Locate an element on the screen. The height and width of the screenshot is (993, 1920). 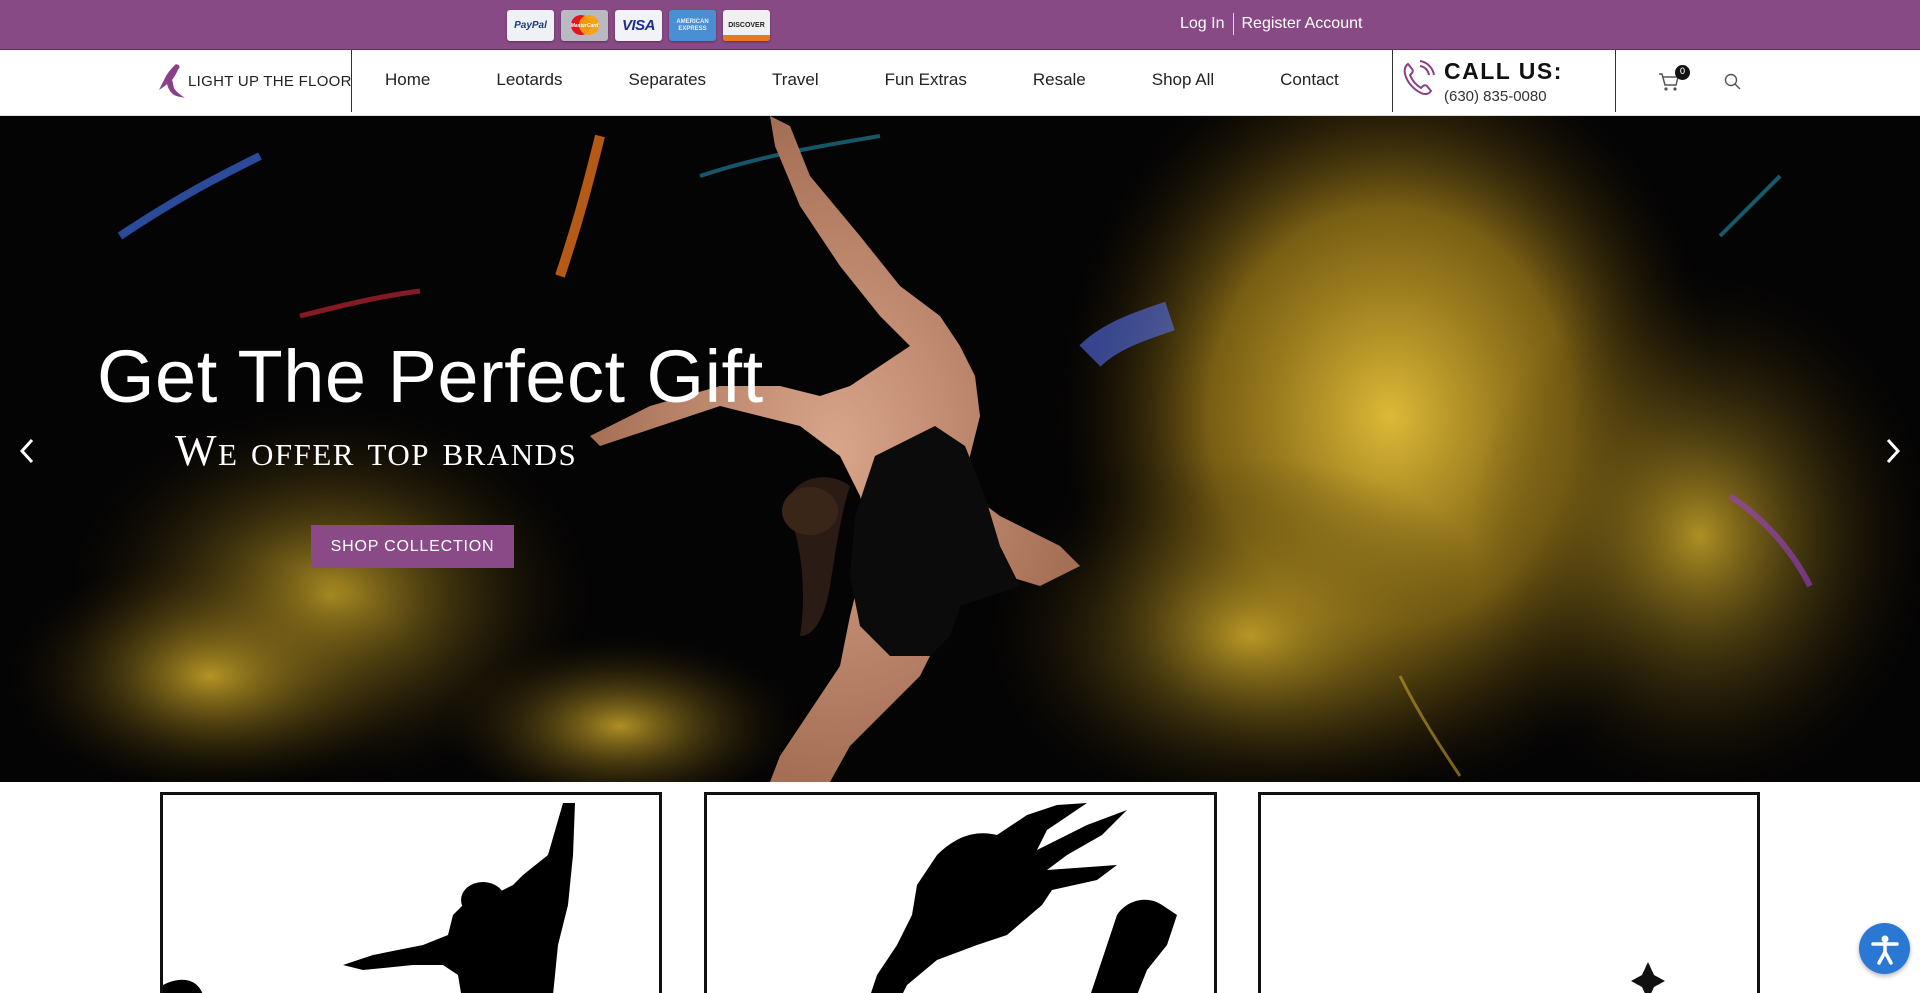
nav-item-home: Home is located at coordinates (407, 80).